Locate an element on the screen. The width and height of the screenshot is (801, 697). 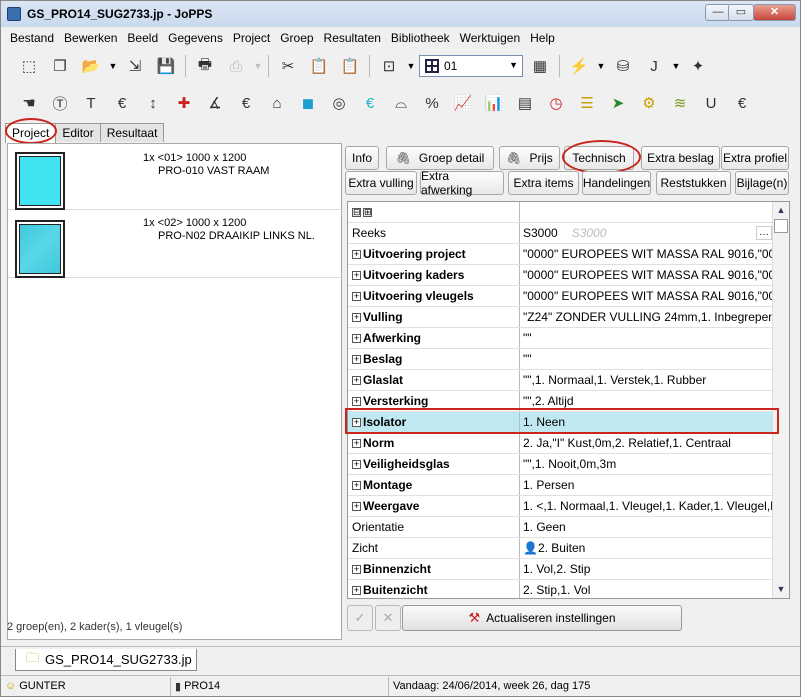
grid-value: "",1. Normaal,1. Verstek,1. Rubber is located at coordinates (647, 380).